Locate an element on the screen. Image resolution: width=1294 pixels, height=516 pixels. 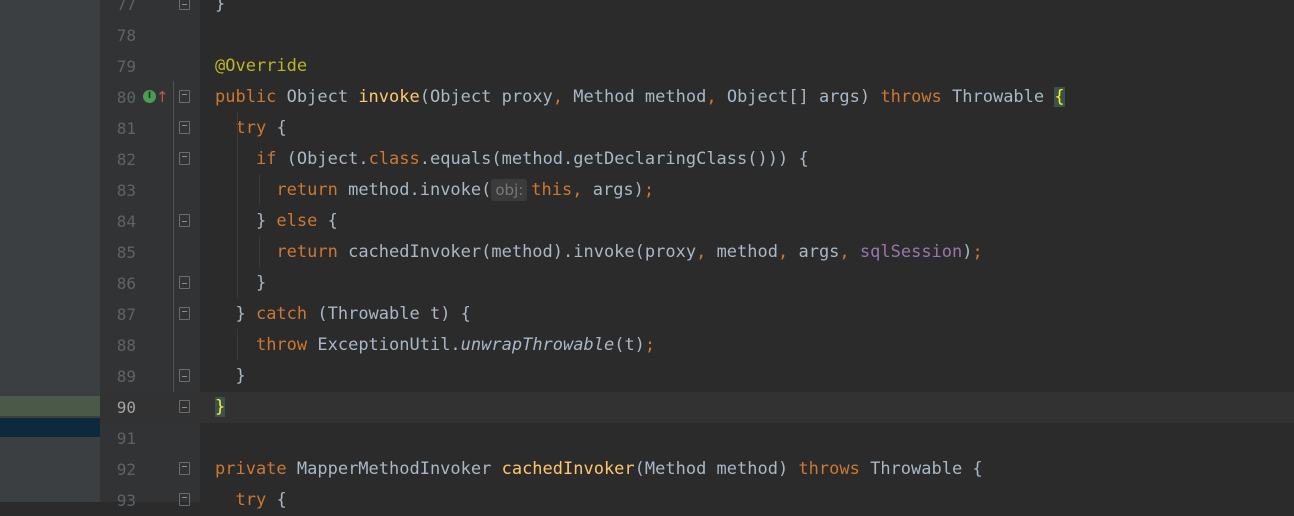
code-line-86: 86 } is located at coordinates (697, 283).